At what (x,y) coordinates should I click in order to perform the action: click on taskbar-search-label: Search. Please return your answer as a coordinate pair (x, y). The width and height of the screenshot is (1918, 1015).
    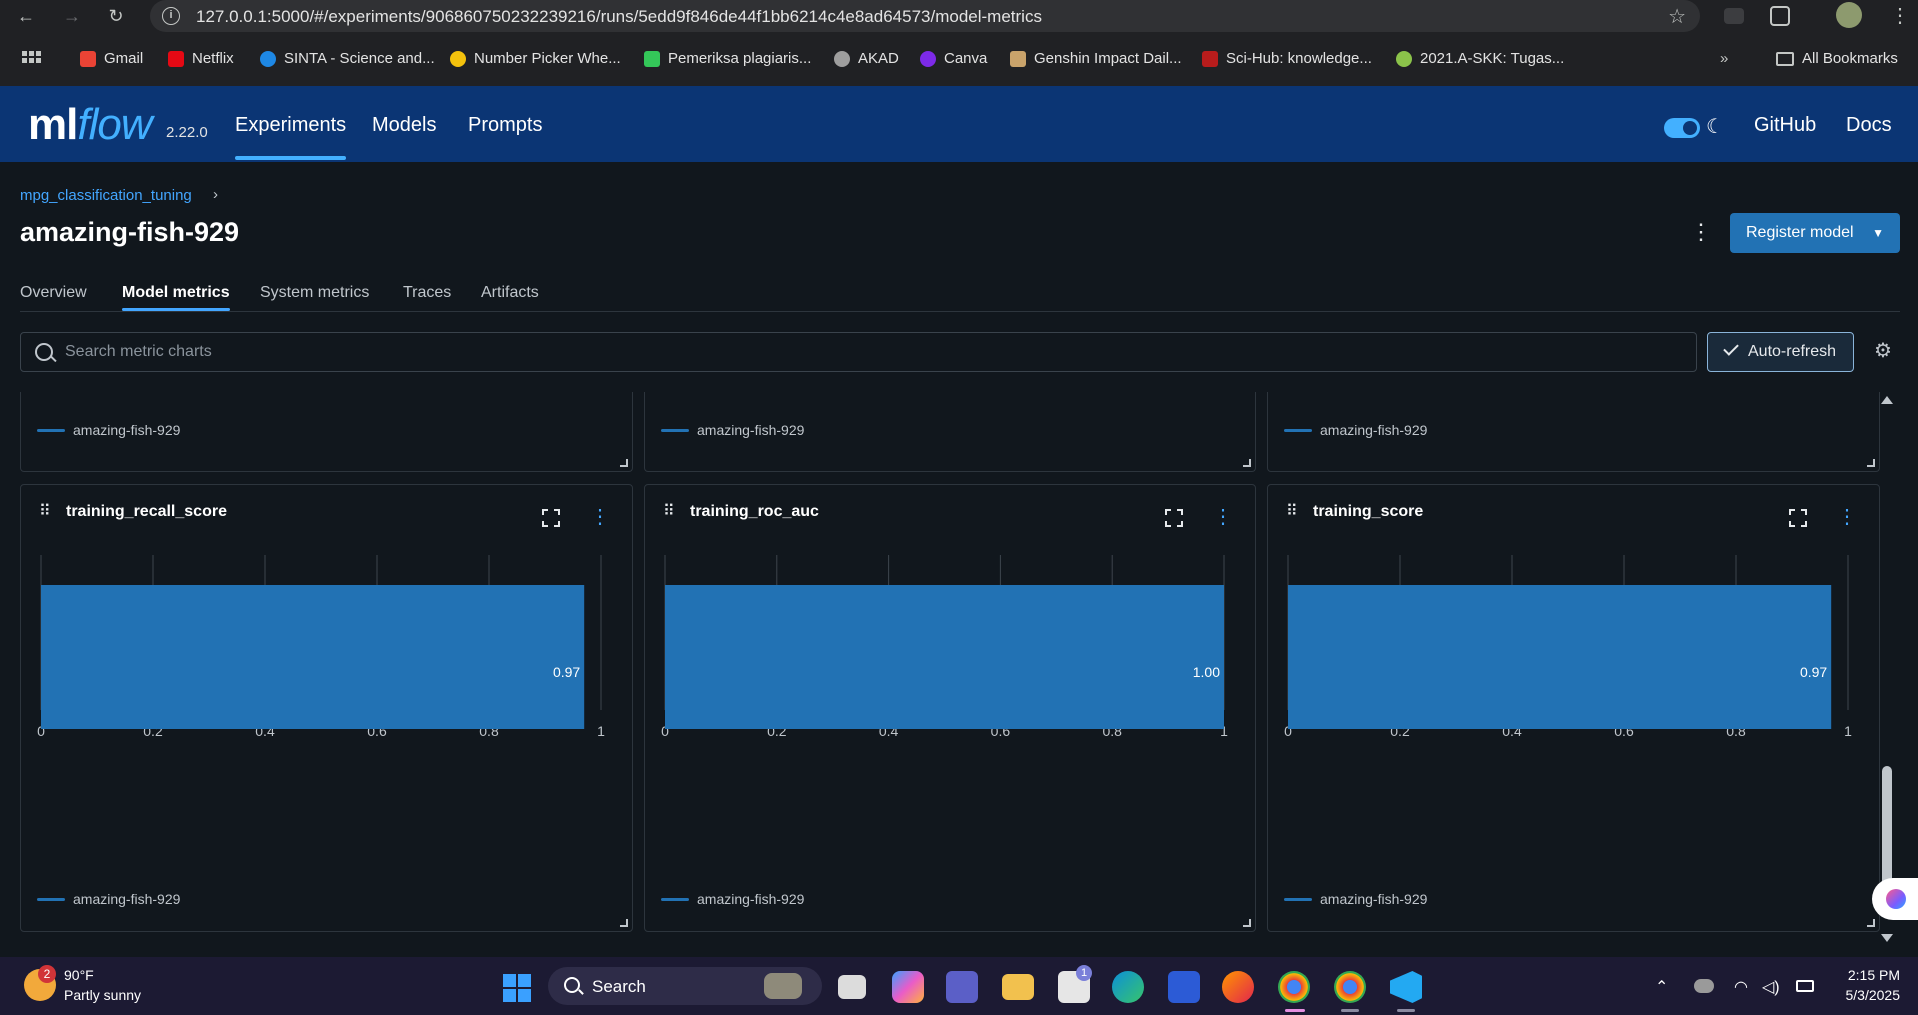
    Looking at the image, I should click on (619, 986).